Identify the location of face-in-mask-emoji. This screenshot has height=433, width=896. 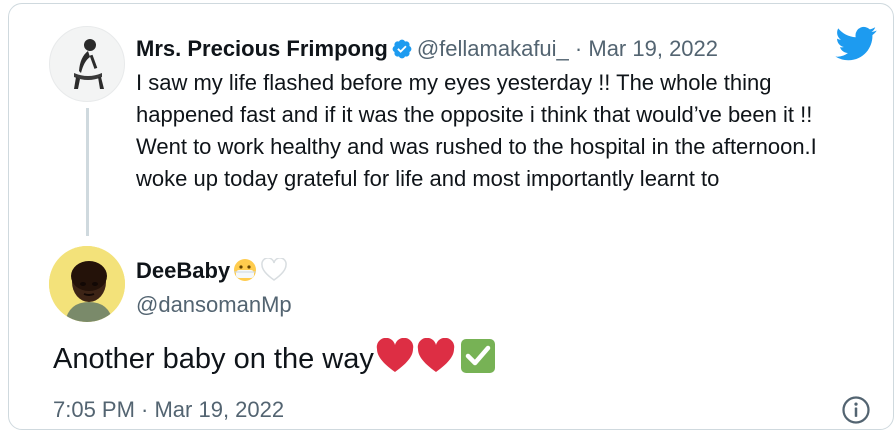
(245, 270).